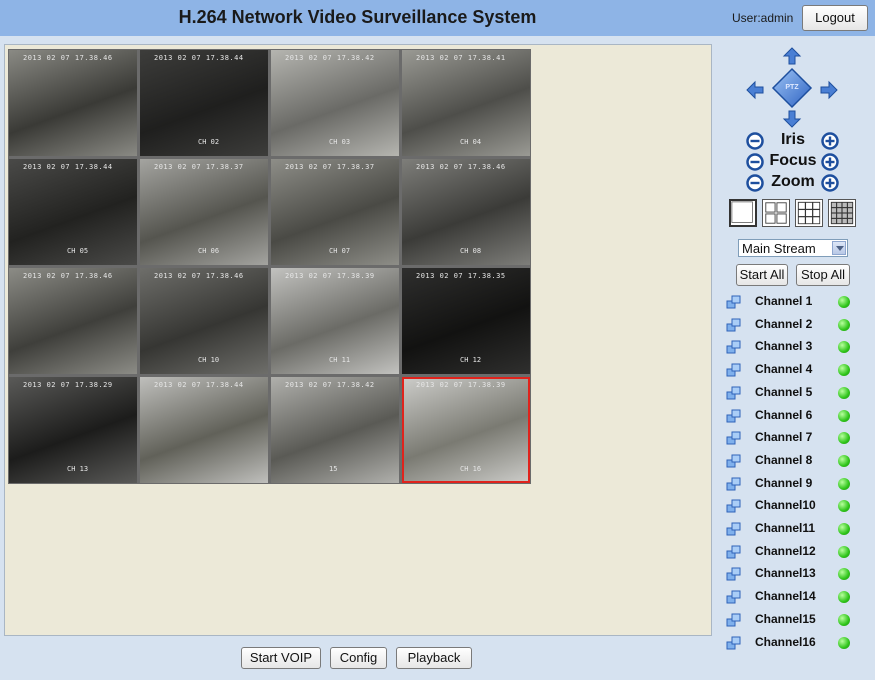 This screenshot has width=875, height=680. Describe the element at coordinates (434, 658) in the screenshot. I see `playback-button: Playback` at that location.